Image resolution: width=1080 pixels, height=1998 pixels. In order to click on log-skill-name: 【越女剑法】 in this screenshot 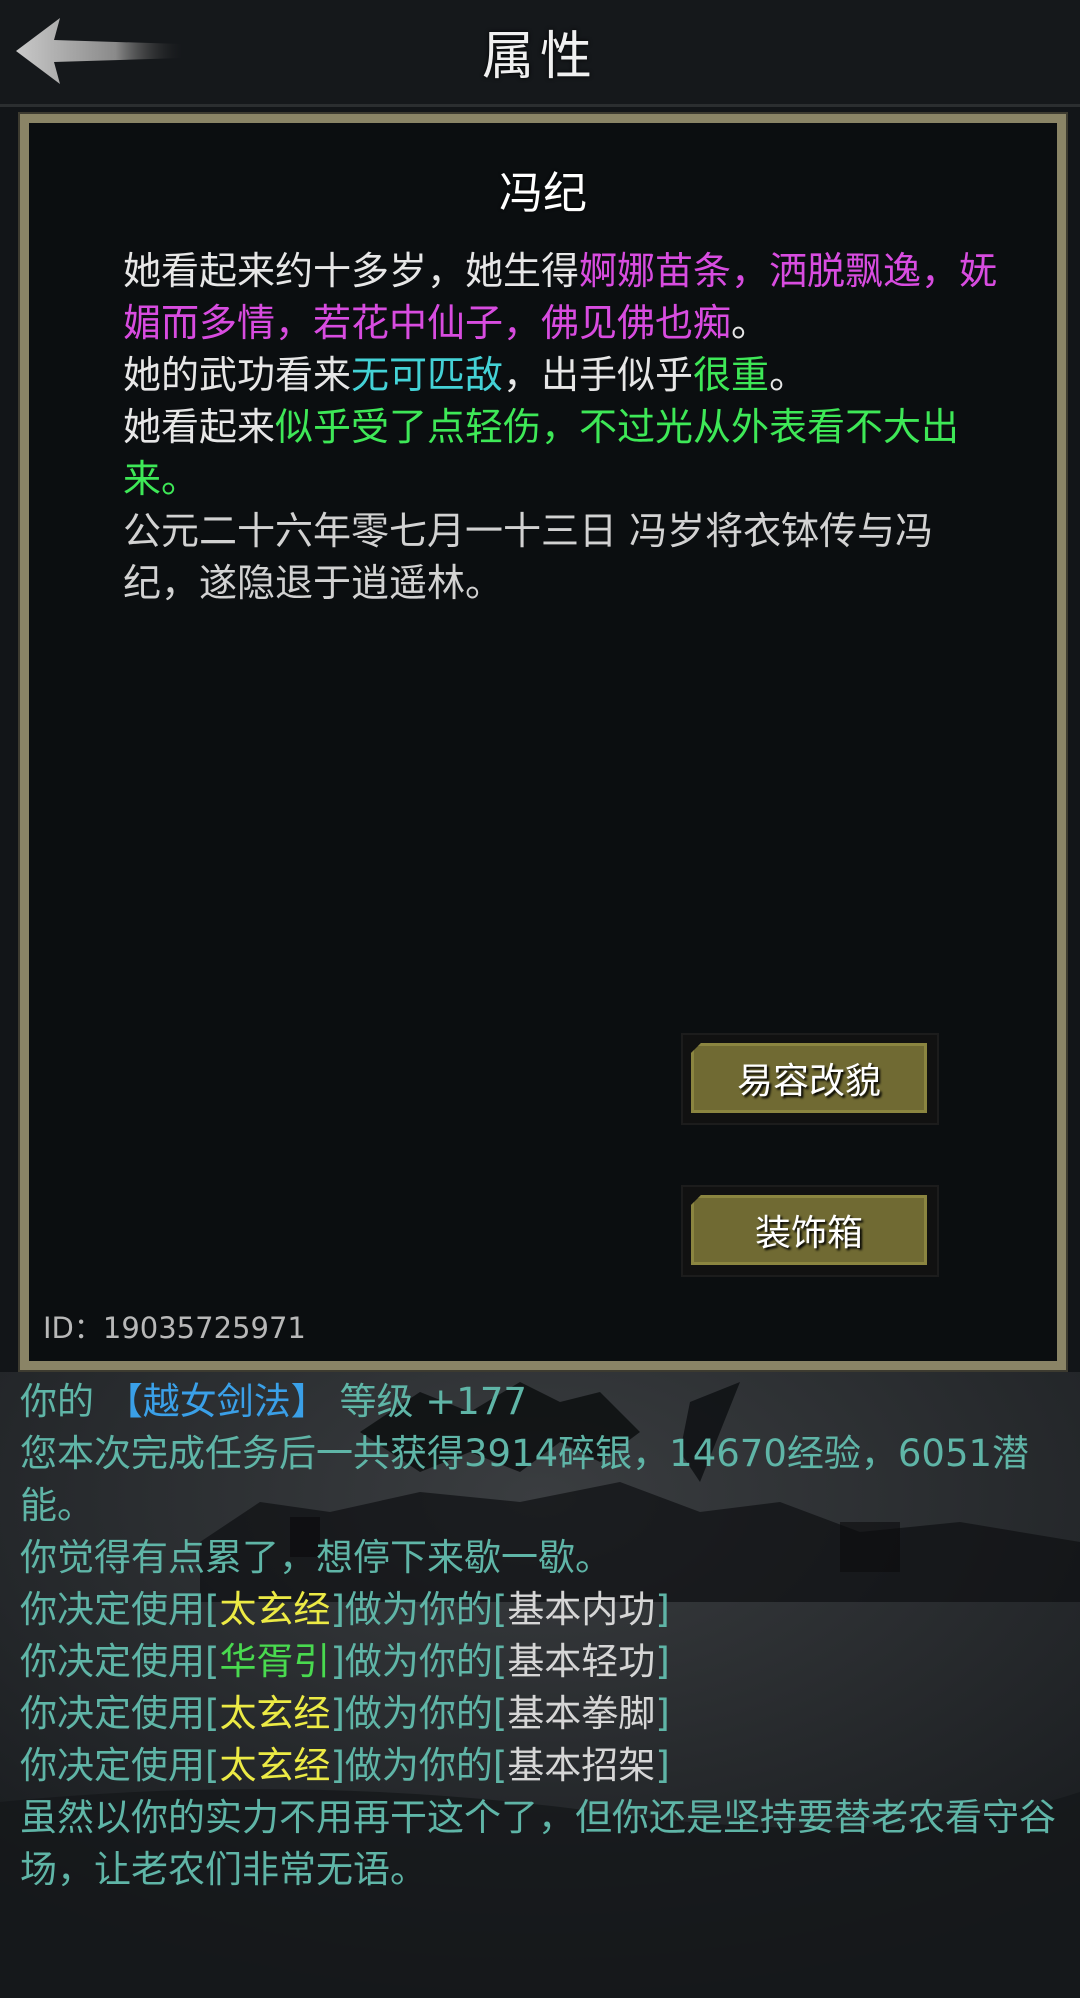, I will do `click(216, 1401)`.